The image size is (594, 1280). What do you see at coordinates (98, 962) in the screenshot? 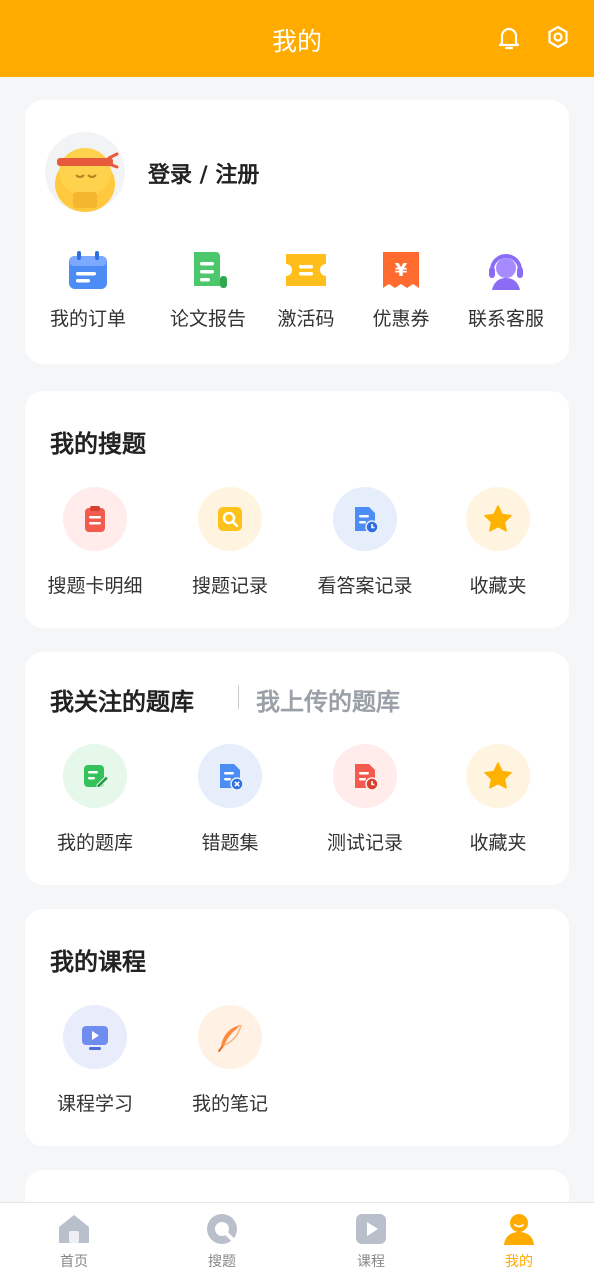
I see `section-title: 我的课程` at bounding box center [98, 962].